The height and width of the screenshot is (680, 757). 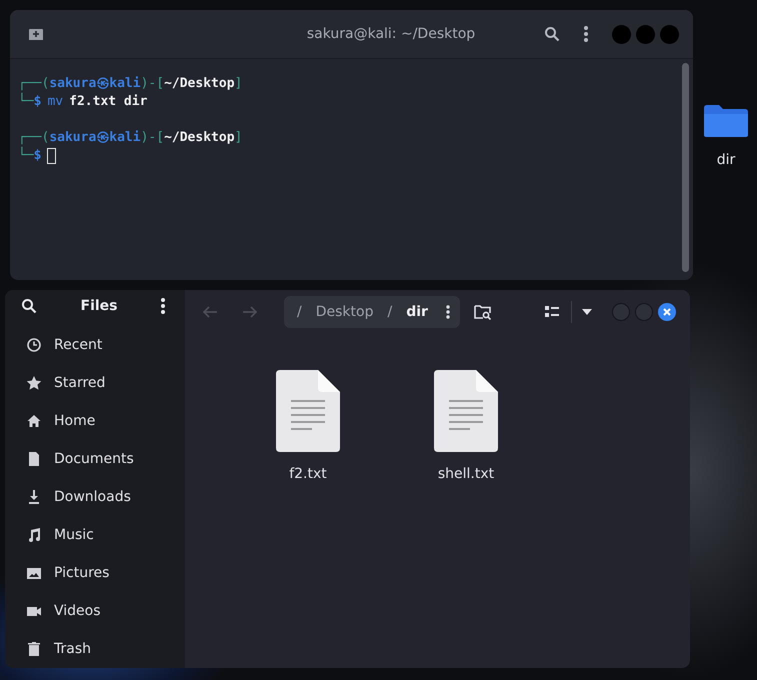 I want to click on sidebar-item: Home, so click(x=95, y=421).